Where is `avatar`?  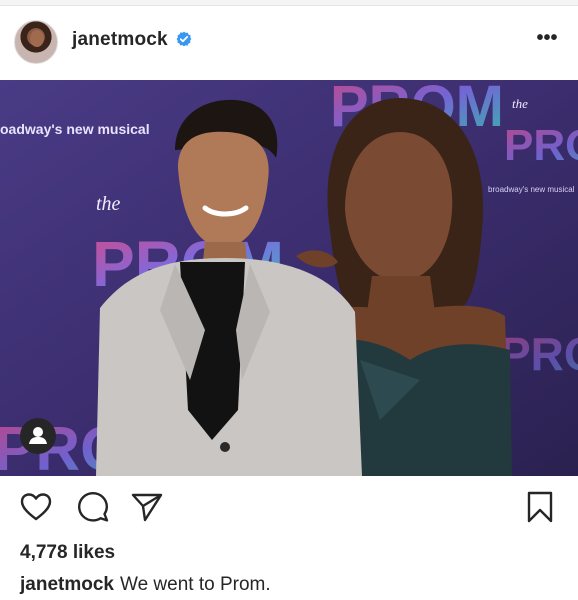 avatar is located at coordinates (36, 42).